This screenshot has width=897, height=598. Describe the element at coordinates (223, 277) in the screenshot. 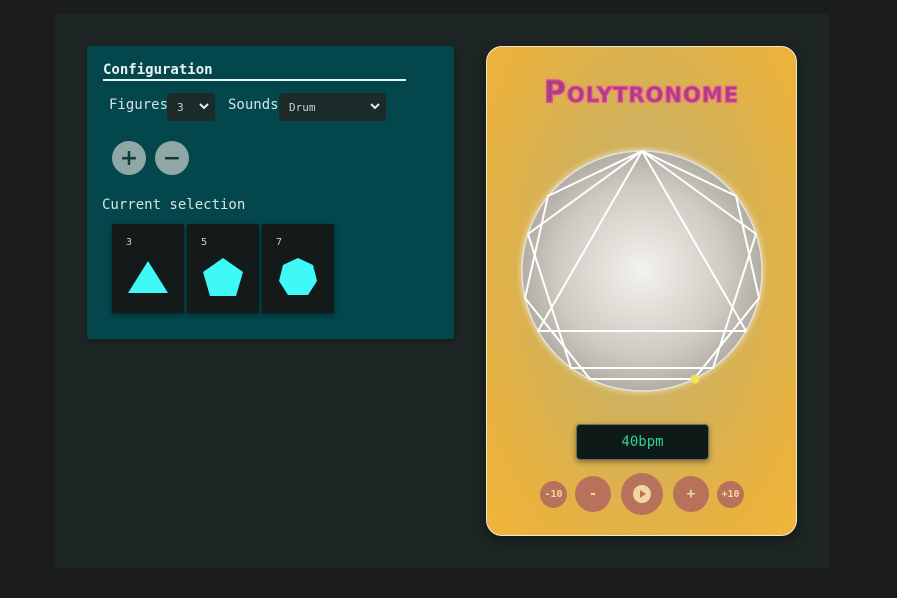

I see `pentagon-icon` at that location.